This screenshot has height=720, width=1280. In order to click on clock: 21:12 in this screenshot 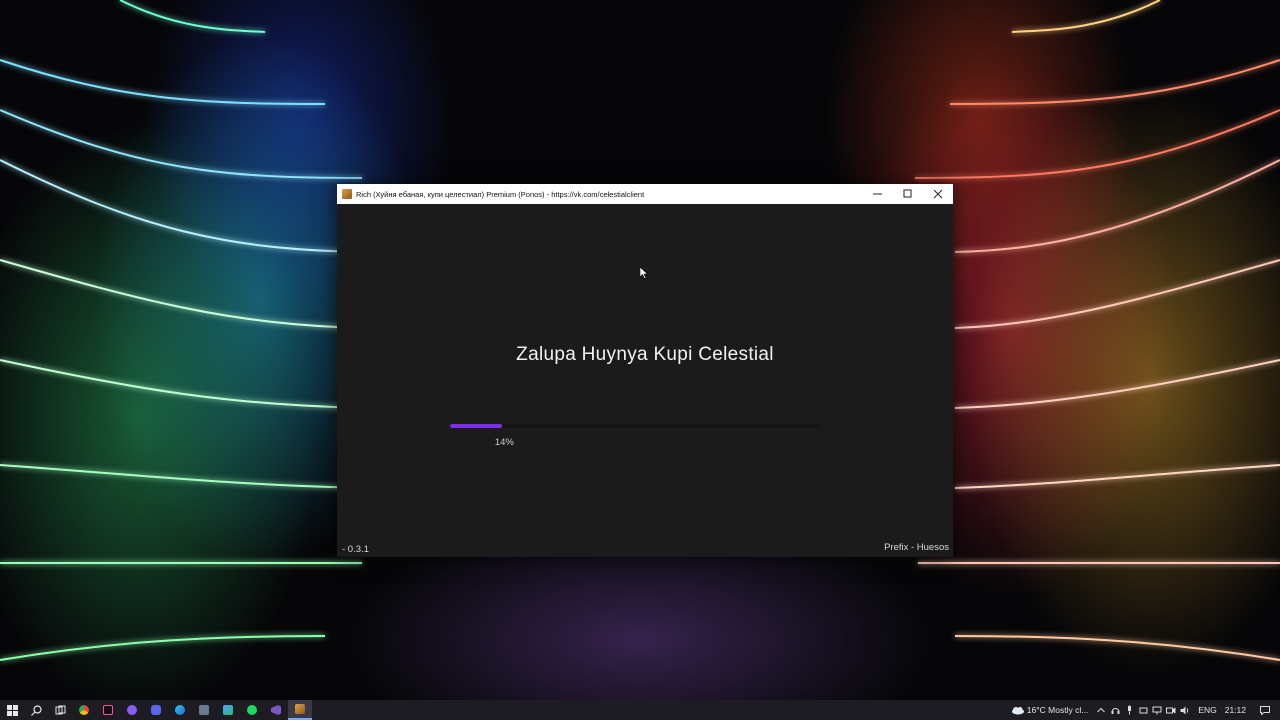, I will do `click(1235, 710)`.